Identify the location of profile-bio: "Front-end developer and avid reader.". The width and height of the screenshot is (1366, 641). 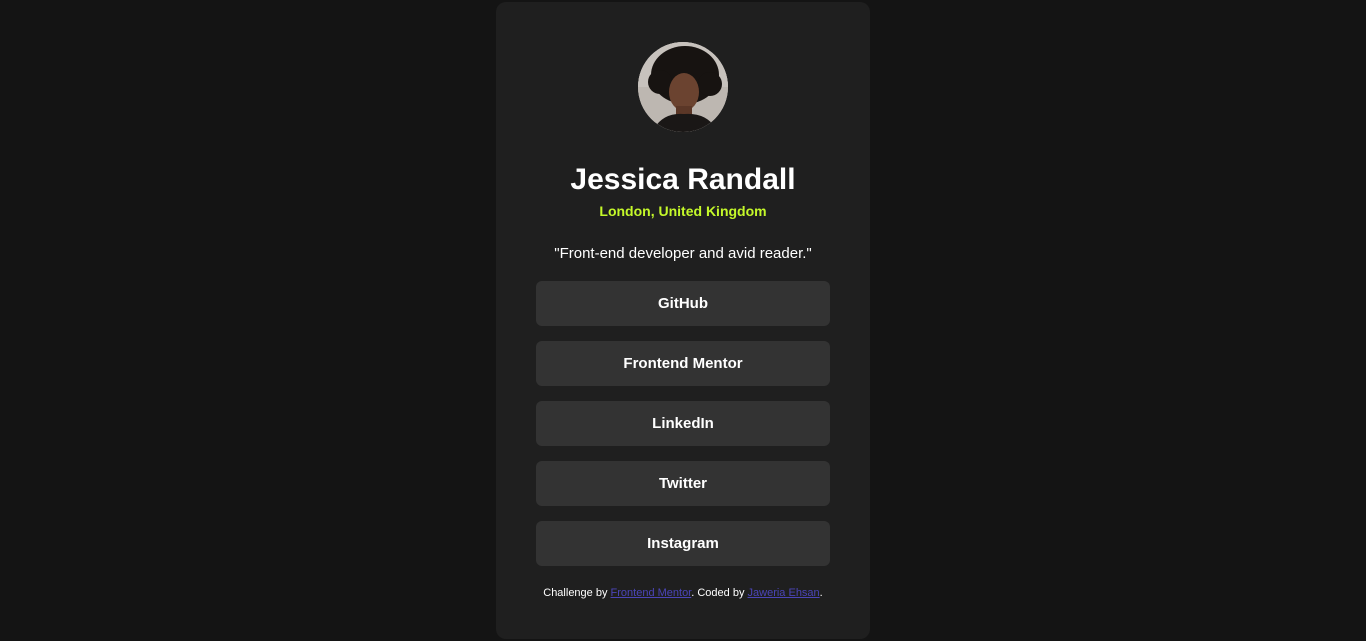
(683, 253).